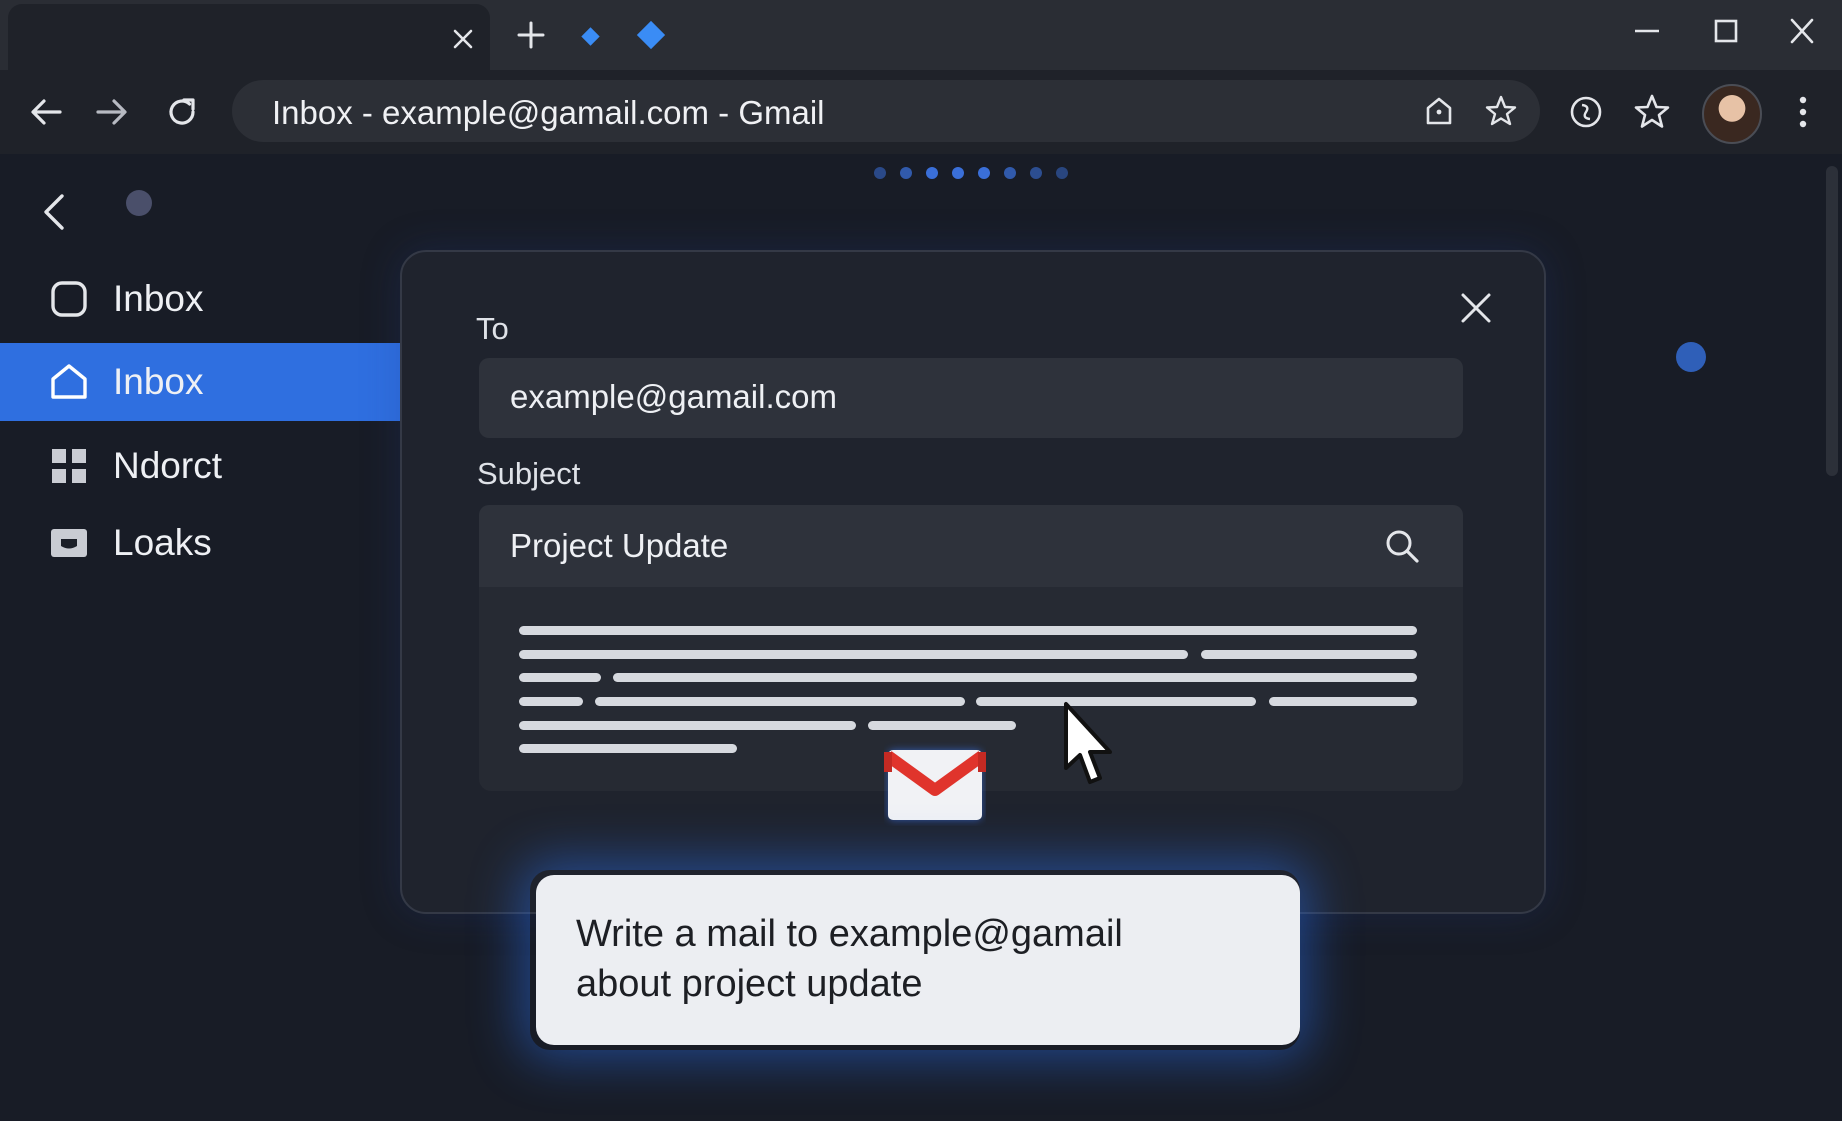 The width and height of the screenshot is (1842, 1121). I want to click on diamond-small-icon, so click(590, 36).